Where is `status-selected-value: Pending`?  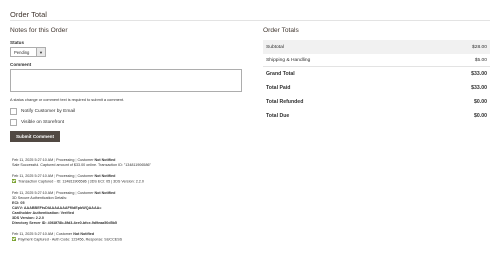
status-selected-value: Pending is located at coordinates (22, 52).